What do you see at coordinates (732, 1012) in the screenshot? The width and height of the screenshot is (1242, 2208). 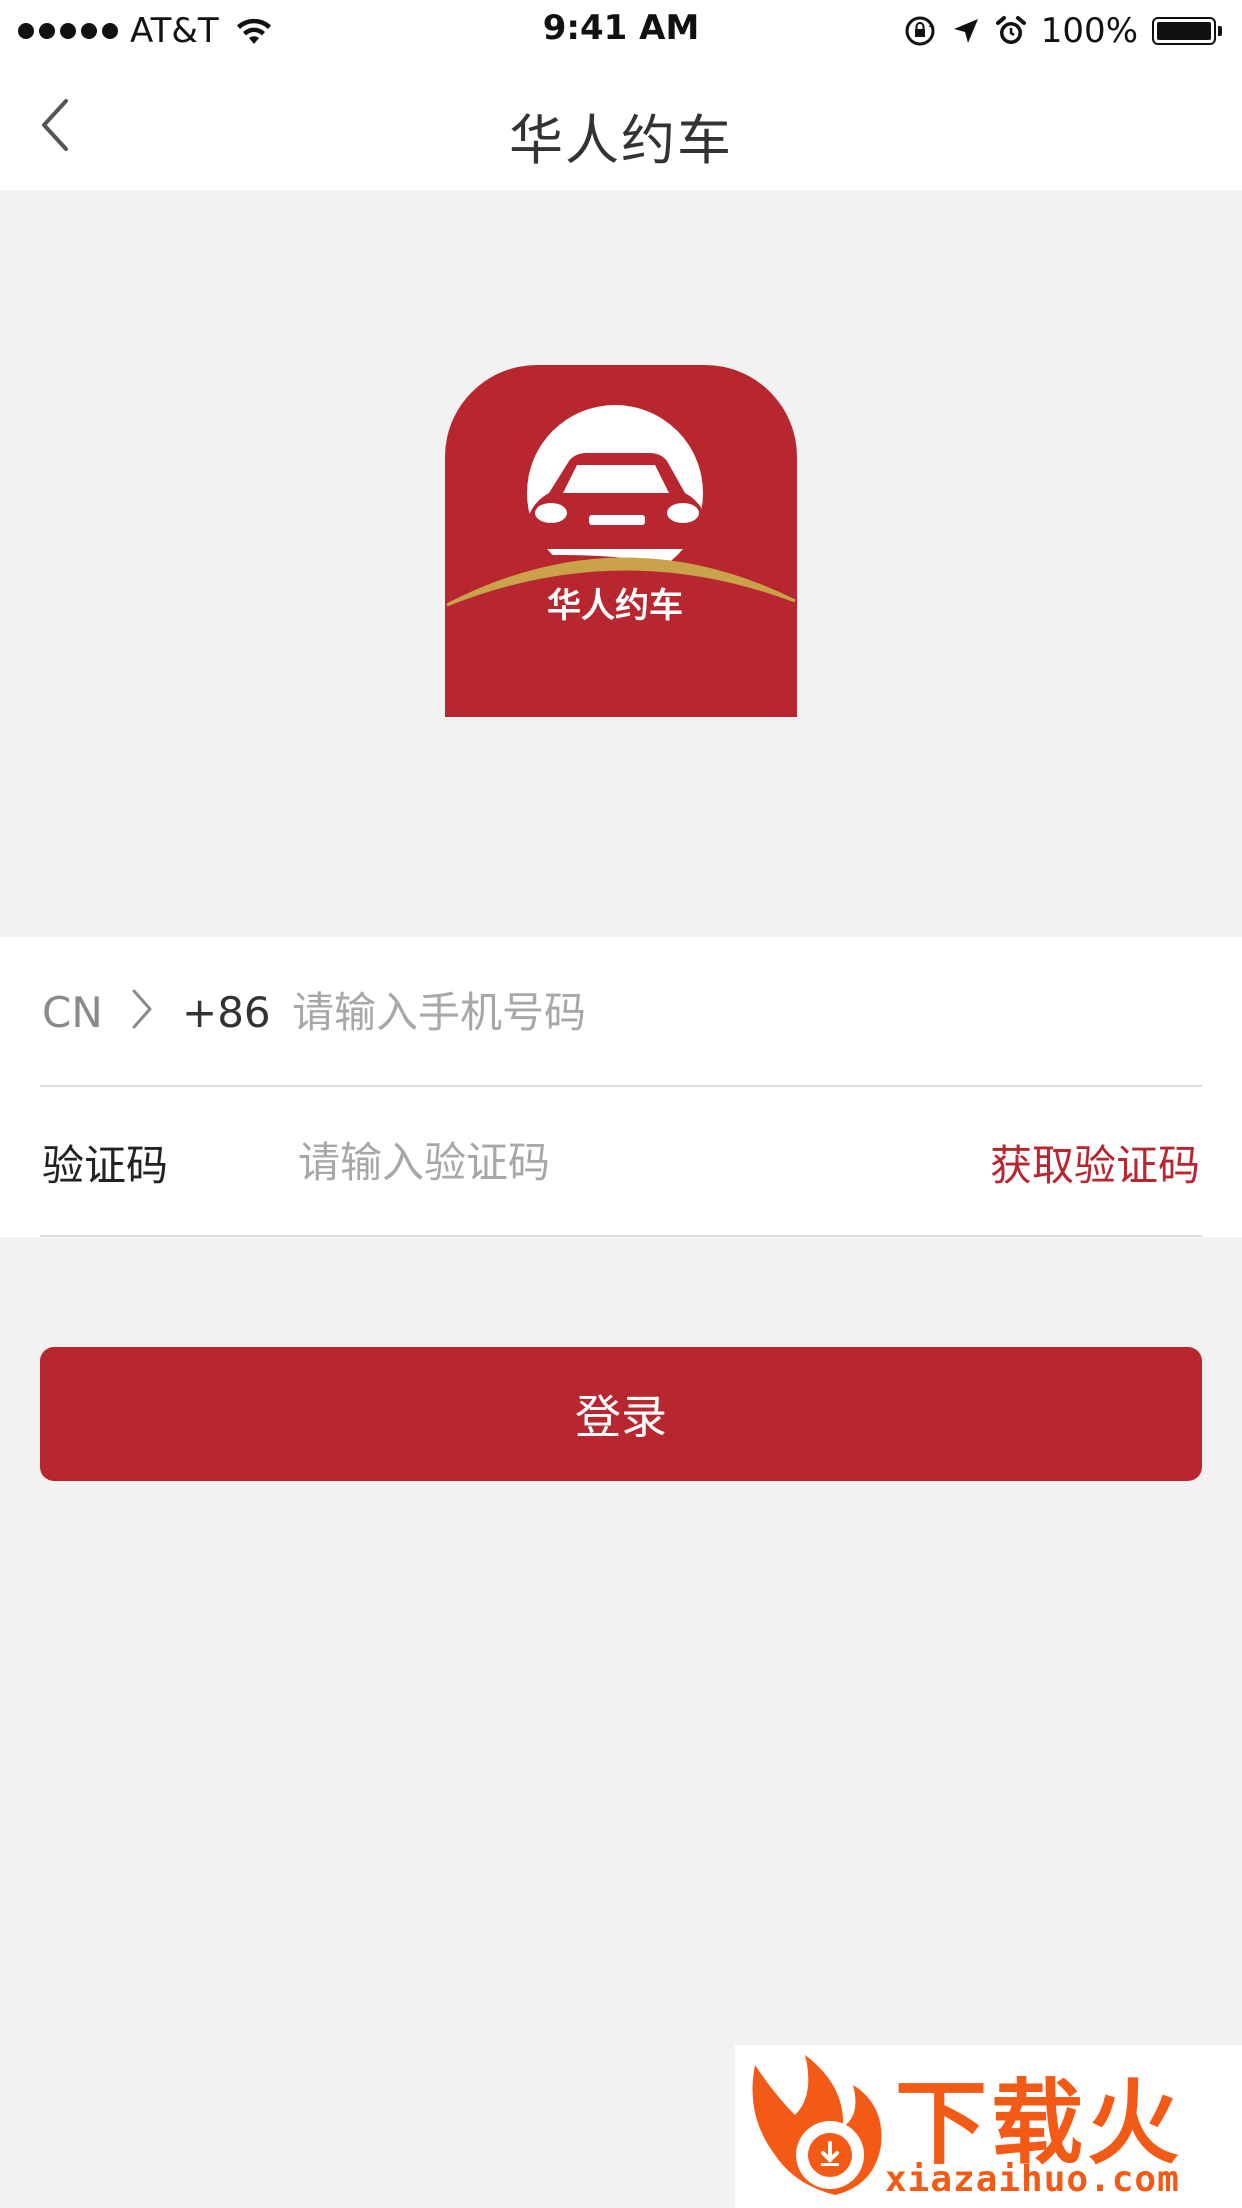 I see `phone-input` at bounding box center [732, 1012].